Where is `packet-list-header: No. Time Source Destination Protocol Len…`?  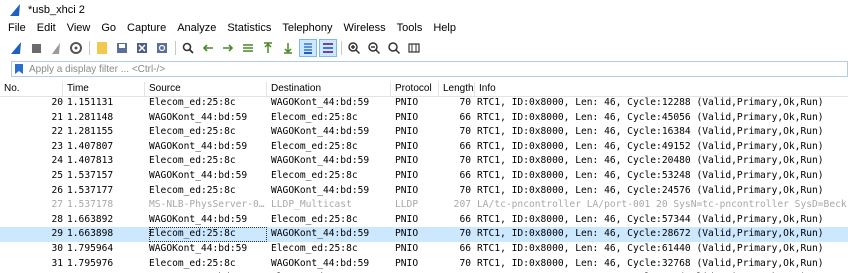
packet-list-header: No. Time Source Destination Protocol Len… is located at coordinates (424, 89).